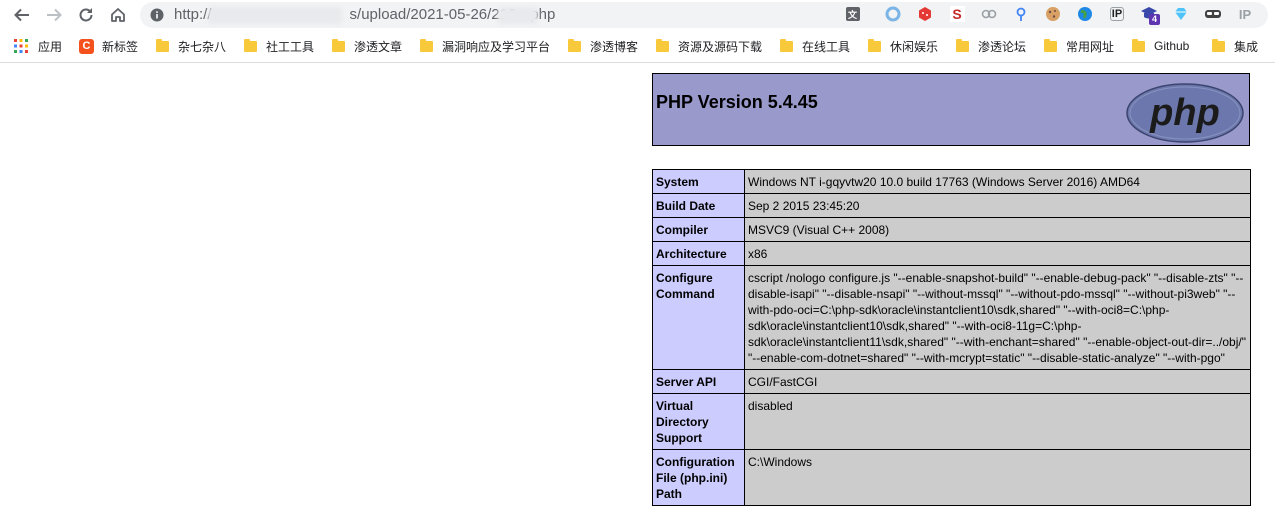  What do you see at coordinates (1085, 14) in the screenshot?
I see `globe-extension-icon` at bounding box center [1085, 14].